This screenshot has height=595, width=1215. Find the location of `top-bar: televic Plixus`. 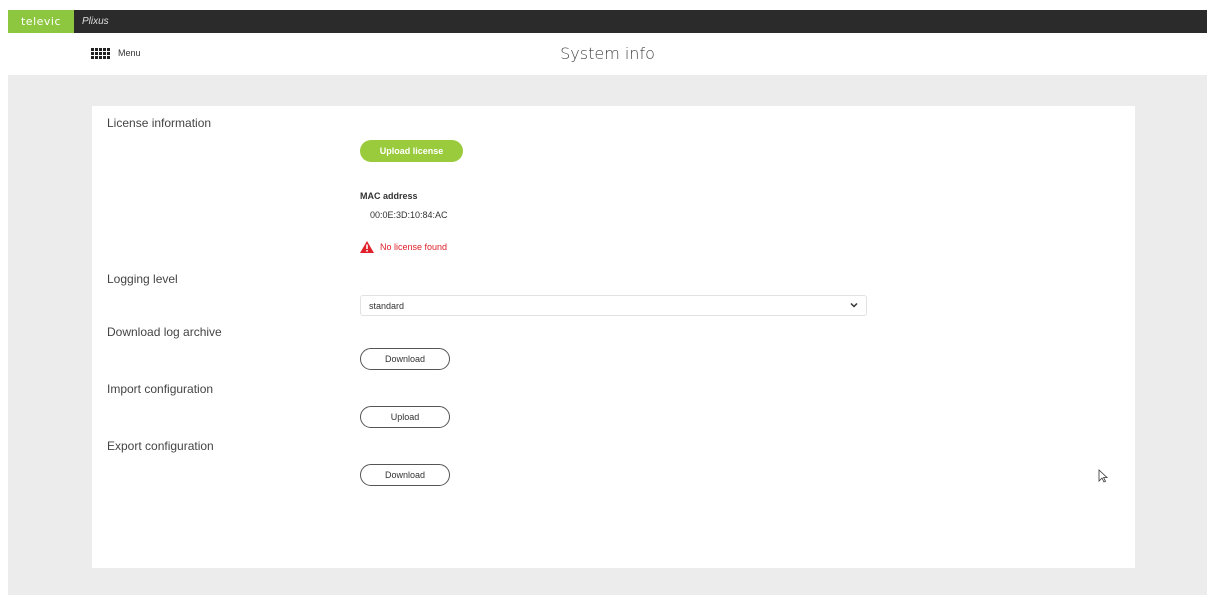

top-bar: televic Plixus is located at coordinates (607, 21).